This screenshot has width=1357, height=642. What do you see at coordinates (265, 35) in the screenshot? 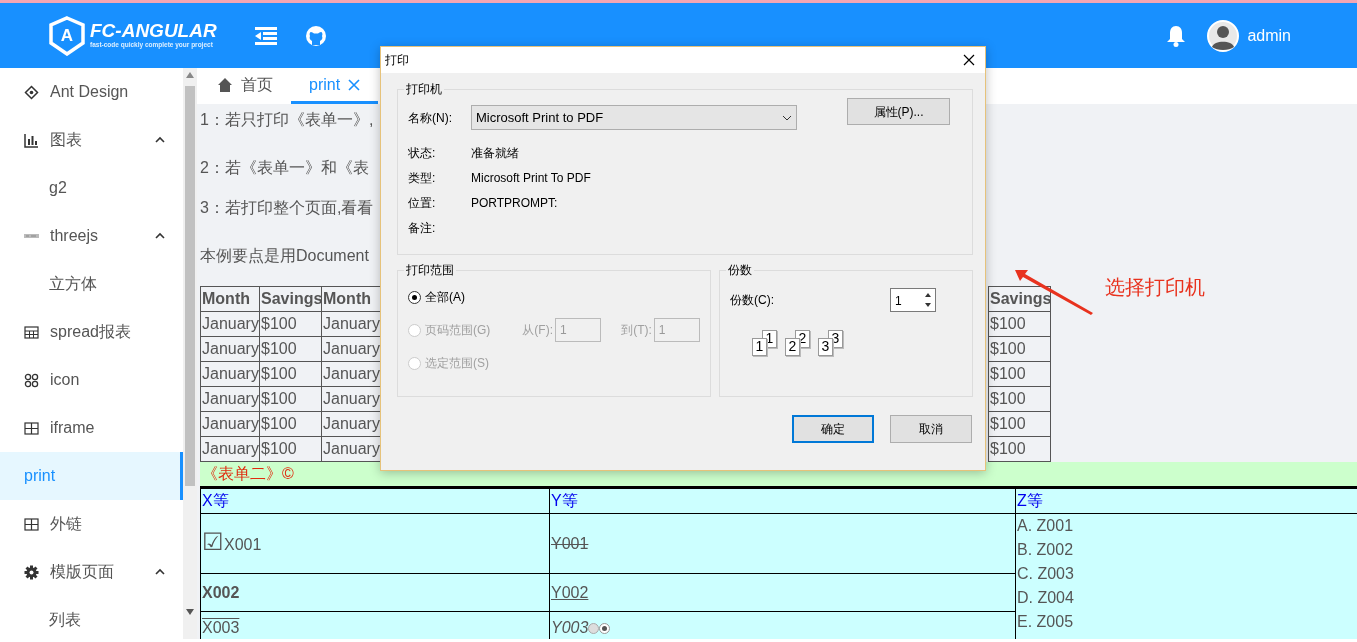
I see `menu-icon` at bounding box center [265, 35].